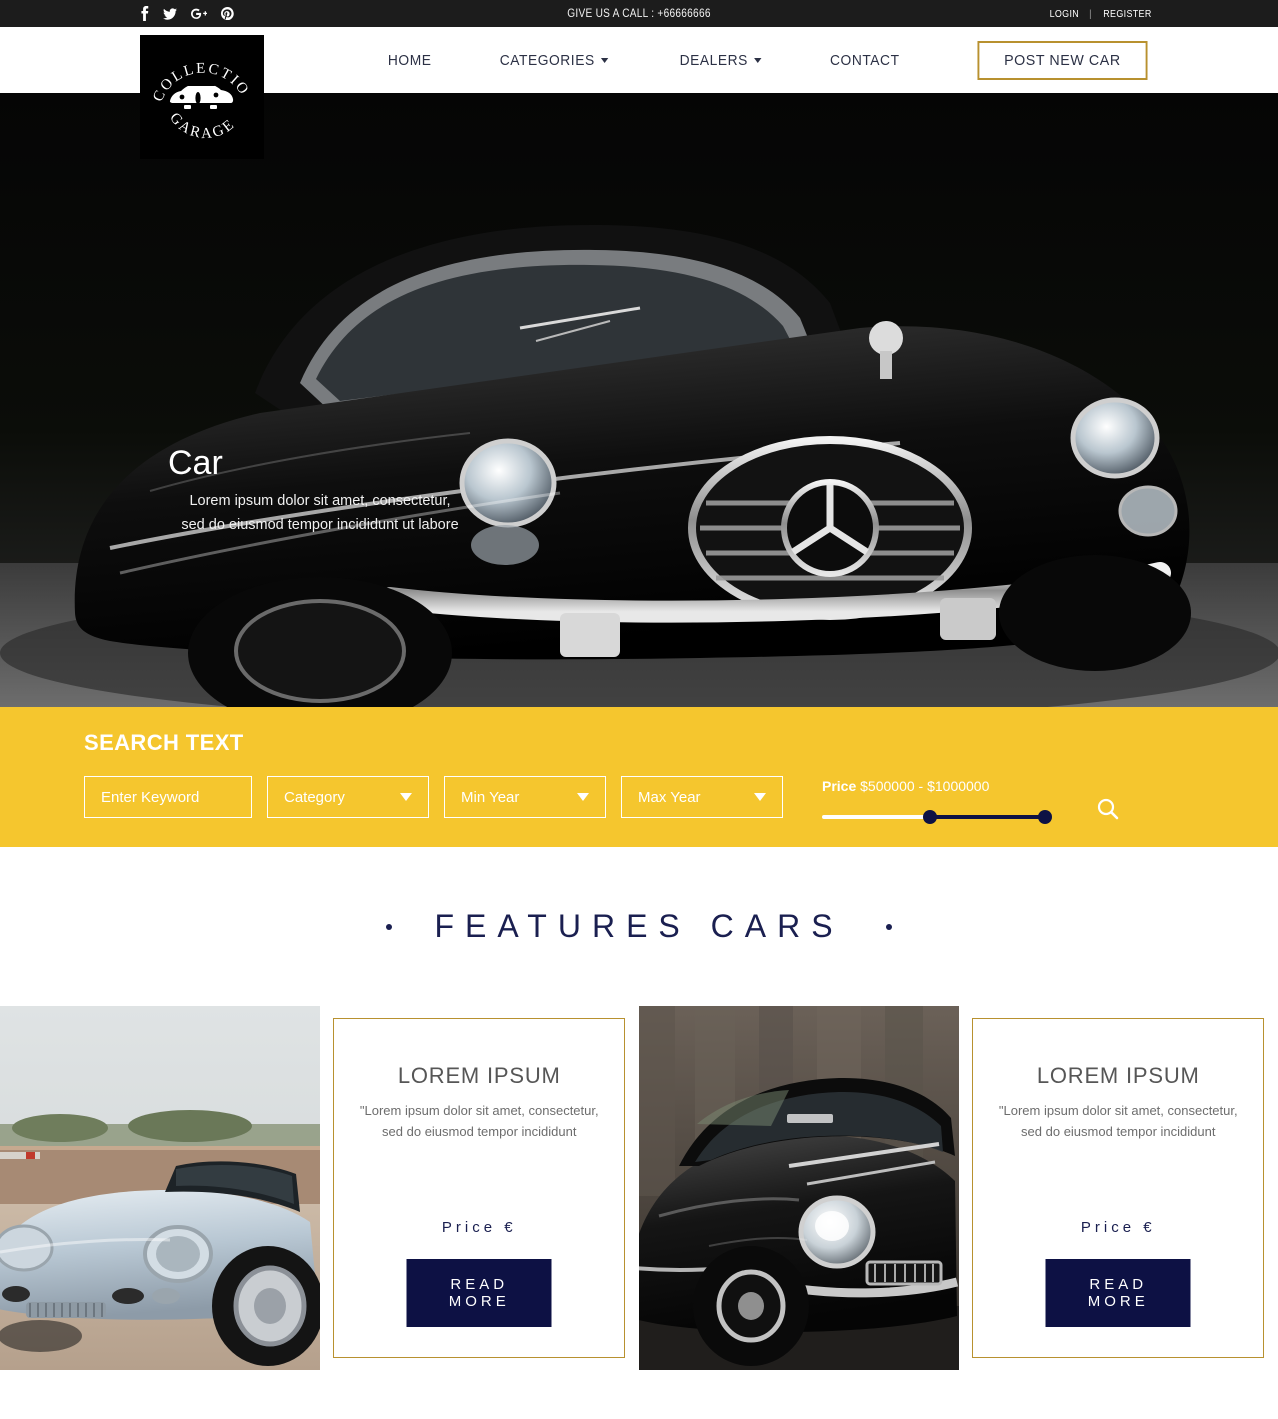 This screenshot has width=1278, height=1419. I want to click on price-range-value: $500000 - $1000000, so click(925, 786).